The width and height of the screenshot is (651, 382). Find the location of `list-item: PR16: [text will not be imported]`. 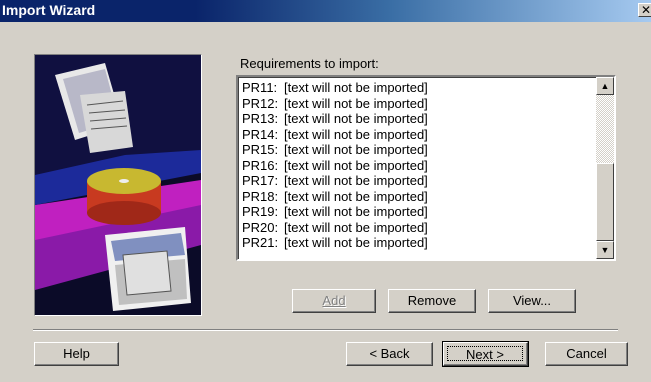

list-item: PR16: [text will not be imported] is located at coordinates (417, 166).